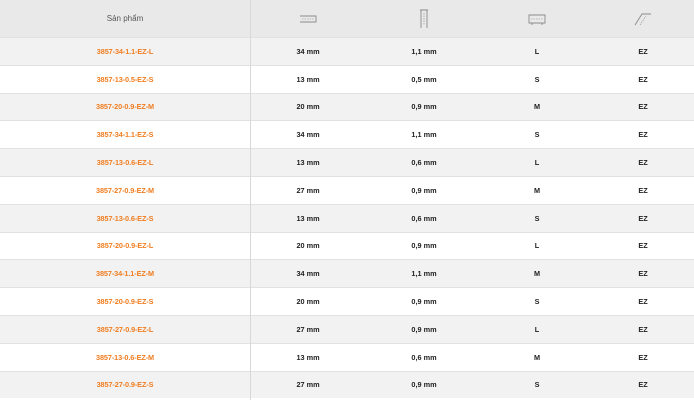 The height and width of the screenshot is (400, 694). I want to click on product-link: 3857-34-1.1-EZ-M, so click(125, 273).